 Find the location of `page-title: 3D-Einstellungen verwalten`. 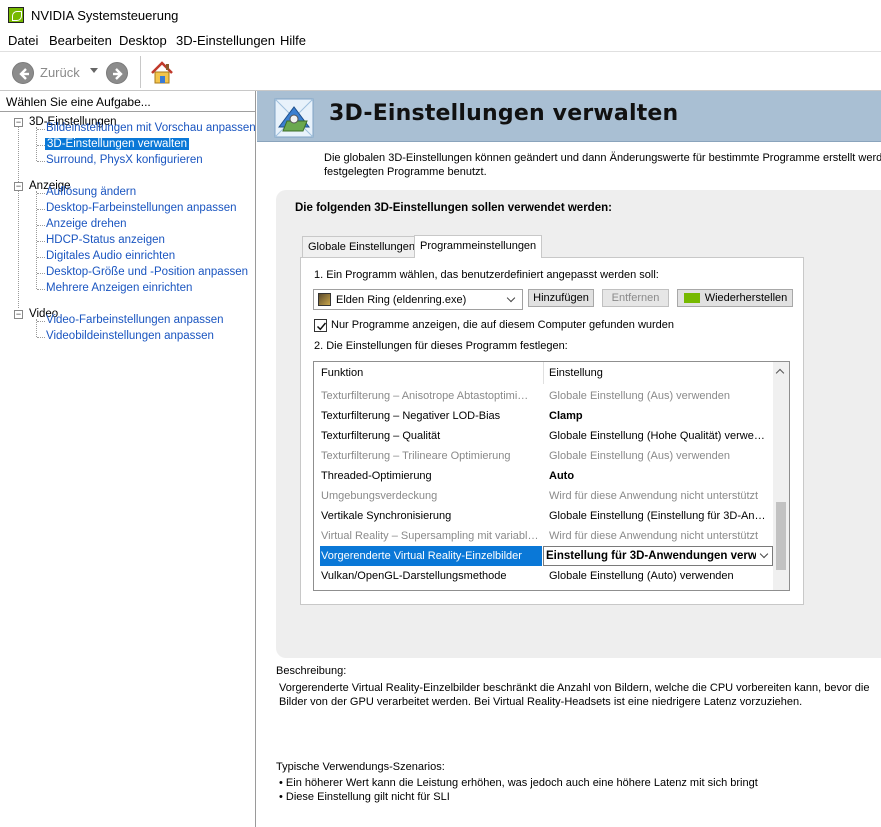

page-title: 3D-Einstellungen verwalten is located at coordinates (504, 113).